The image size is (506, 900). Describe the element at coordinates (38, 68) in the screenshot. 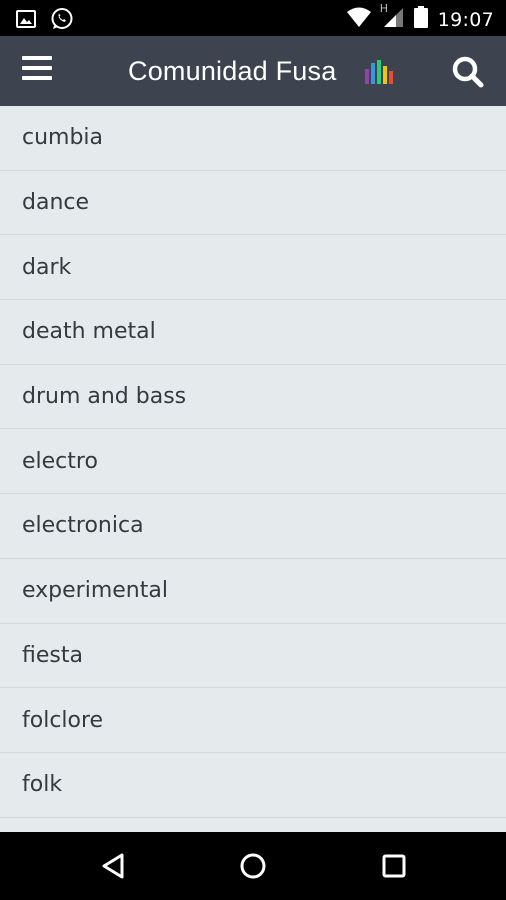

I see `hamburger-icon` at that location.